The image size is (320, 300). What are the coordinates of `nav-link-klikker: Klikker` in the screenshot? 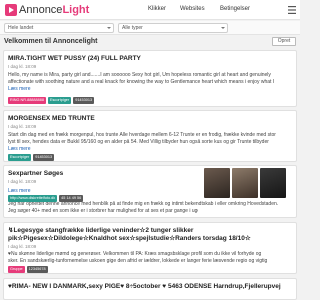 It's located at (157, 9).